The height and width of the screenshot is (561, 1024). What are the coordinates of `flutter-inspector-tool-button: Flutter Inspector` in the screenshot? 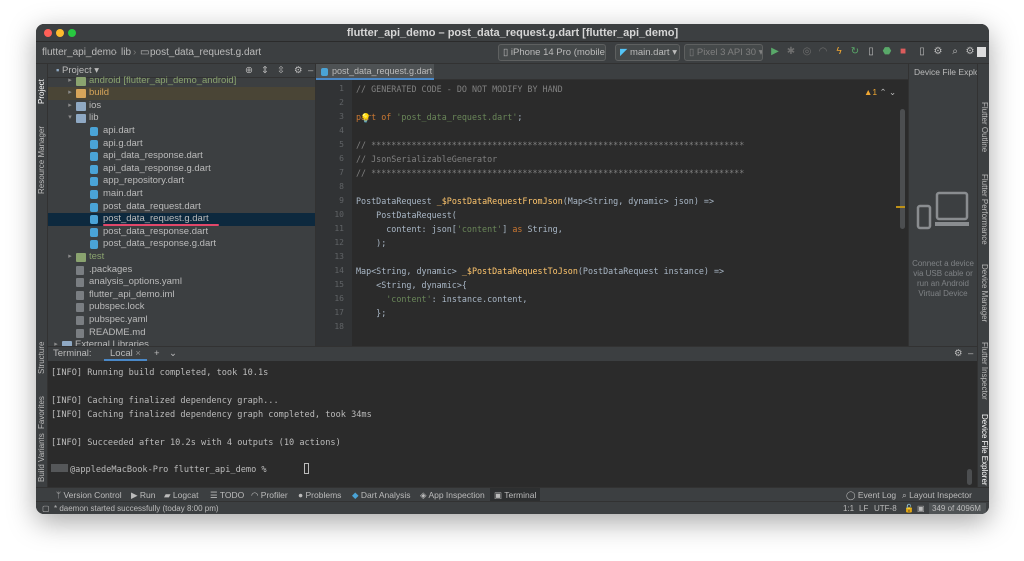 It's located at (984, 371).